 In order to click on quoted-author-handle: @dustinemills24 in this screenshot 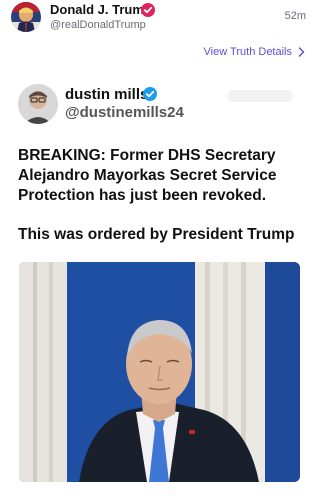, I will do `click(124, 112)`.